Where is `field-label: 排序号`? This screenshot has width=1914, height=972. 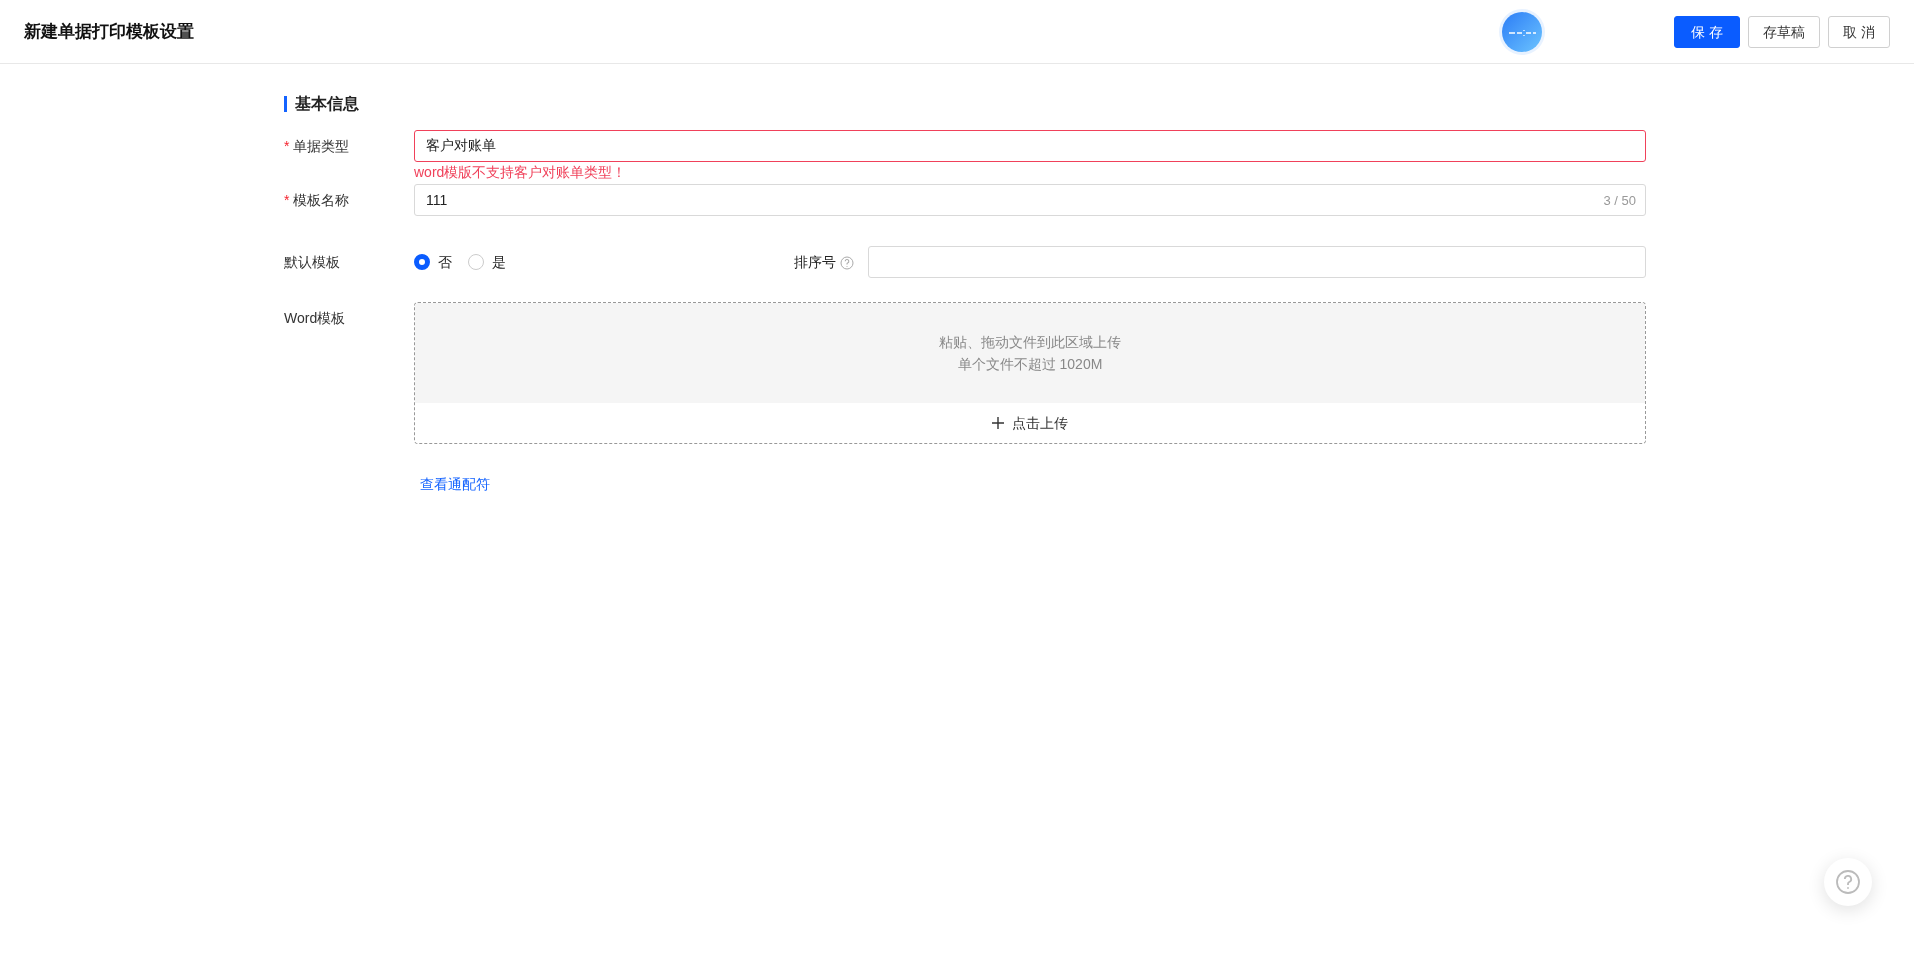
field-label: 排序号 is located at coordinates (815, 262).